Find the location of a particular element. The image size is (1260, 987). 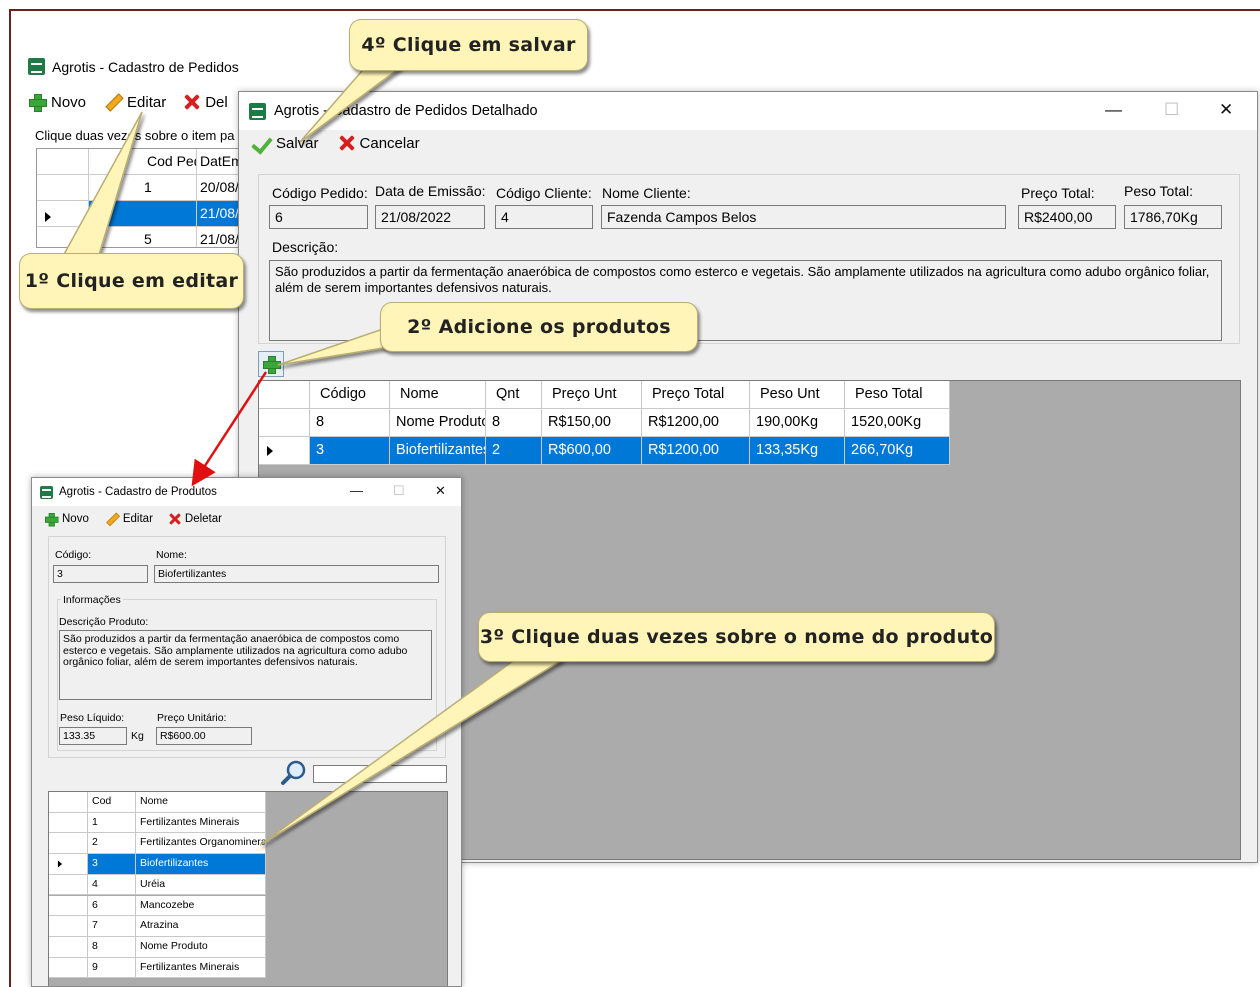

magnifier-icon is located at coordinates (294, 773).